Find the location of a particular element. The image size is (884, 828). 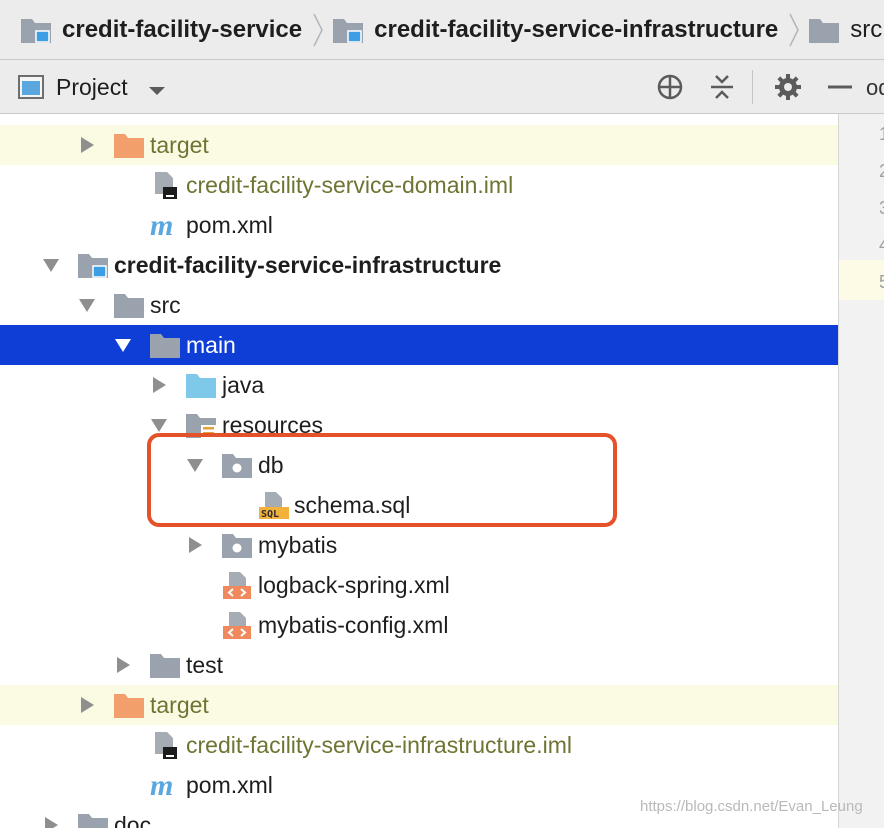

line-number: 1 is located at coordinates (881, 134).